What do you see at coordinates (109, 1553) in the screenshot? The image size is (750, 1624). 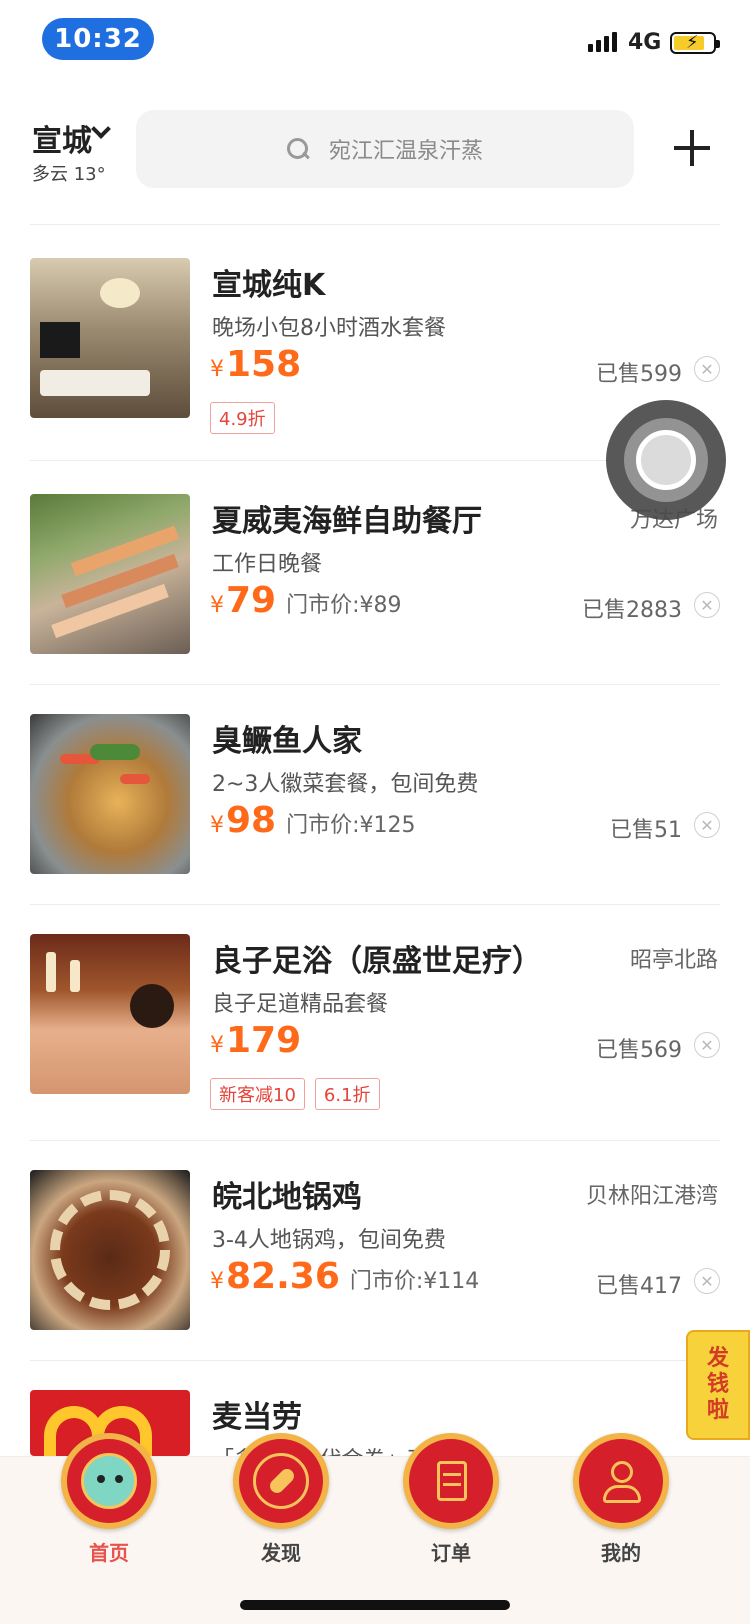 I see `tab-label: 首页` at bounding box center [109, 1553].